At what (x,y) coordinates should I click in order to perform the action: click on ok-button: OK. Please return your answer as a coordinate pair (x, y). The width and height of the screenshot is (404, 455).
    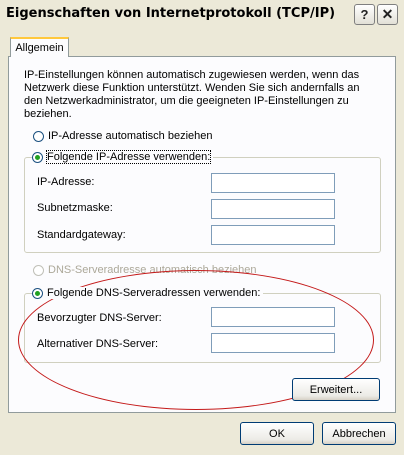
    Looking at the image, I should click on (277, 433).